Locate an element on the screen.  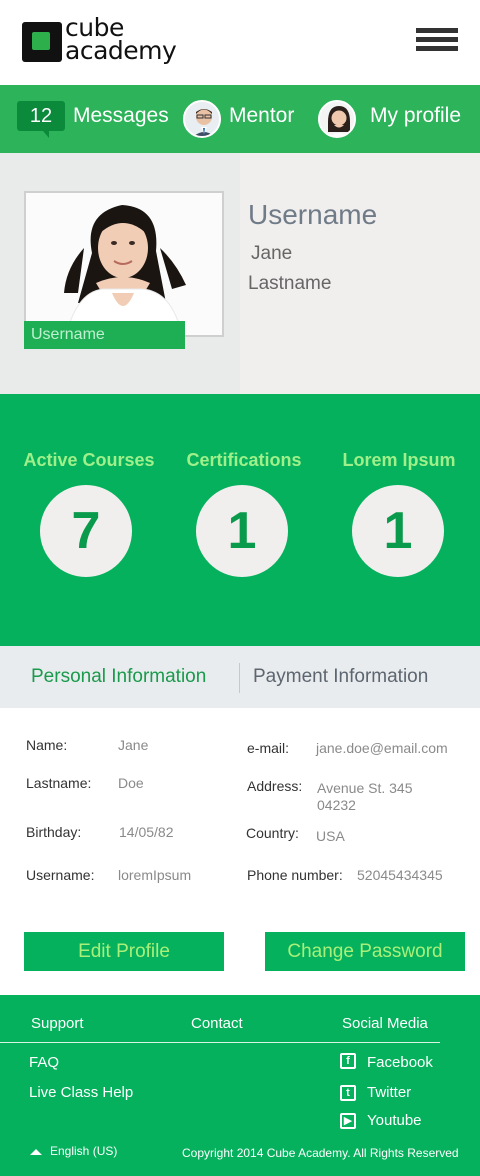
language-selector: English (US) is located at coordinates (73, 1151).